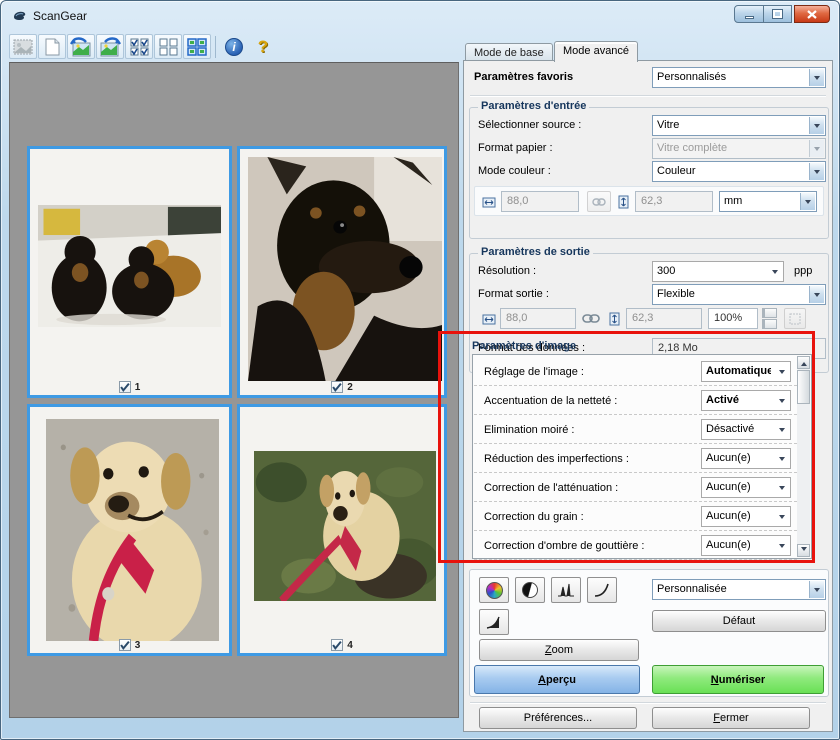  Describe the element at coordinates (803, 387) in the screenshot. I see `scroll-thumb` at that location.